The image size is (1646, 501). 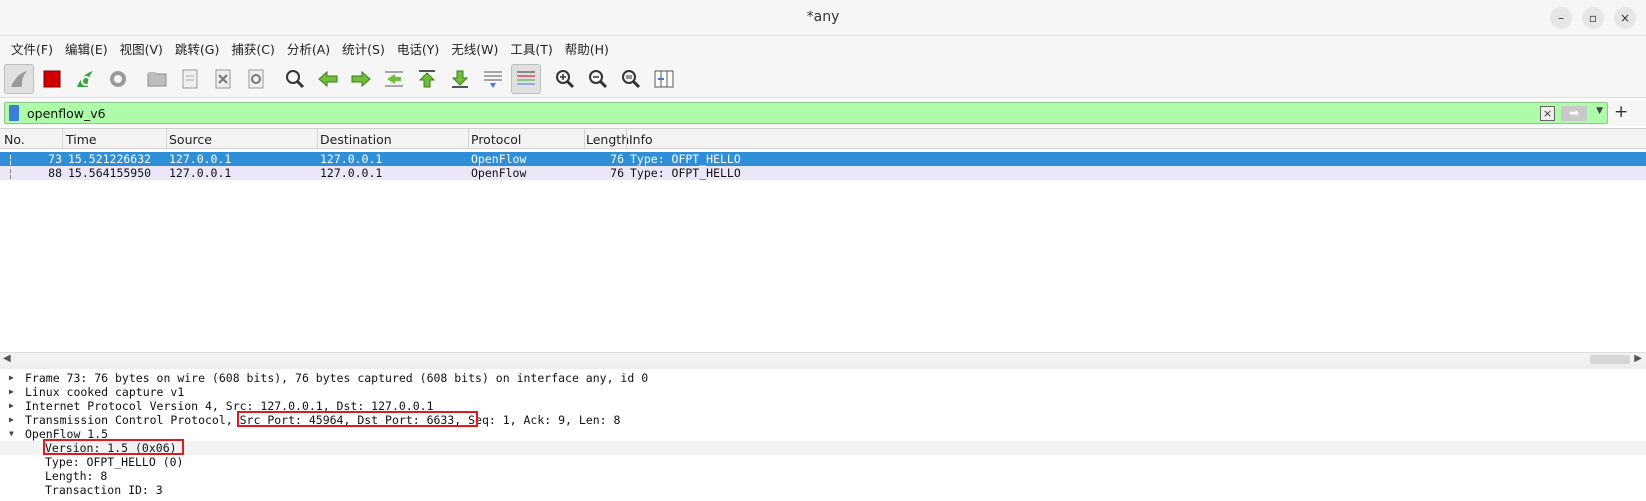 I want to click on ports-highlight-box, so click(x=357, y=419).